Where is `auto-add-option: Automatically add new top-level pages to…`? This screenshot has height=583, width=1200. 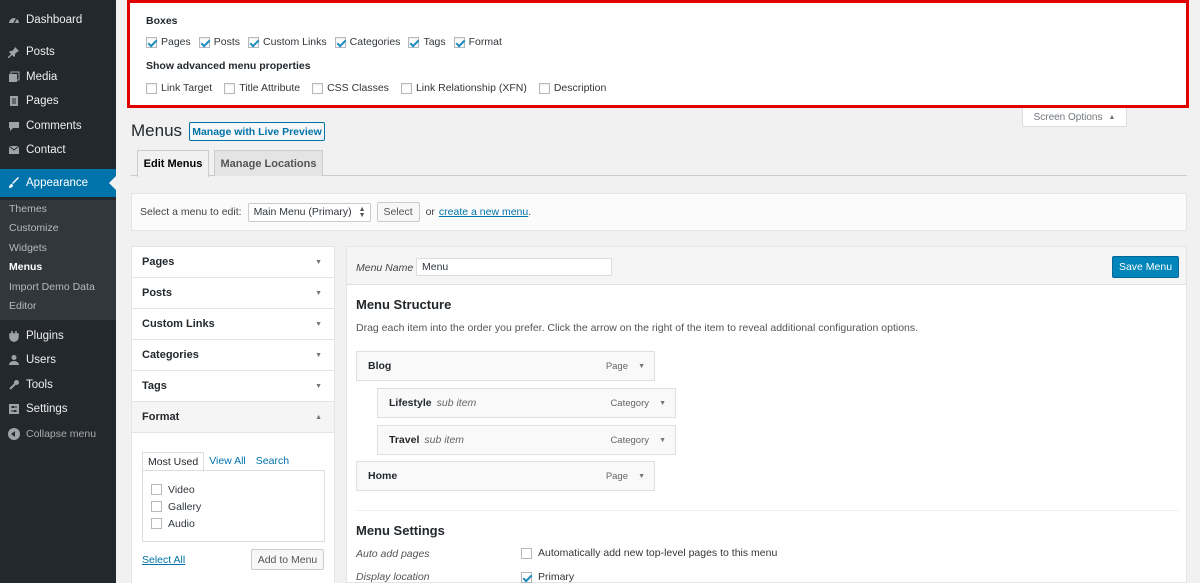
auto-add-option: Automatically add new top-level pages to… is located at coordinates (649, 553).